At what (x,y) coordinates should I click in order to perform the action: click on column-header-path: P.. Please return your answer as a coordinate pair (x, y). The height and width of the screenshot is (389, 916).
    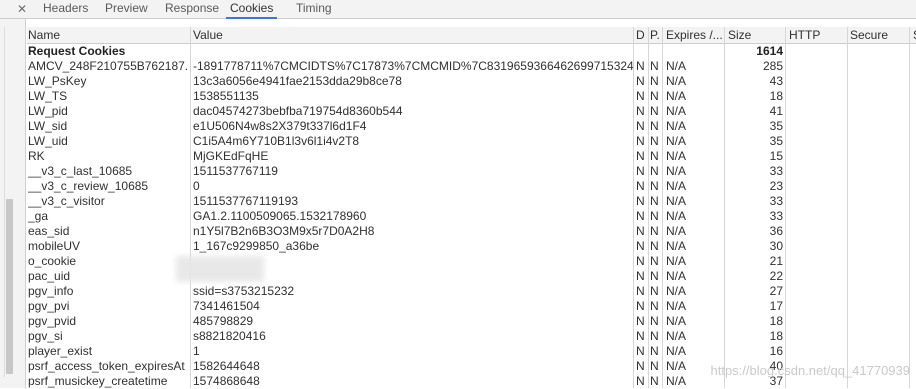
    Looking at the image, I should click on (655, 35).